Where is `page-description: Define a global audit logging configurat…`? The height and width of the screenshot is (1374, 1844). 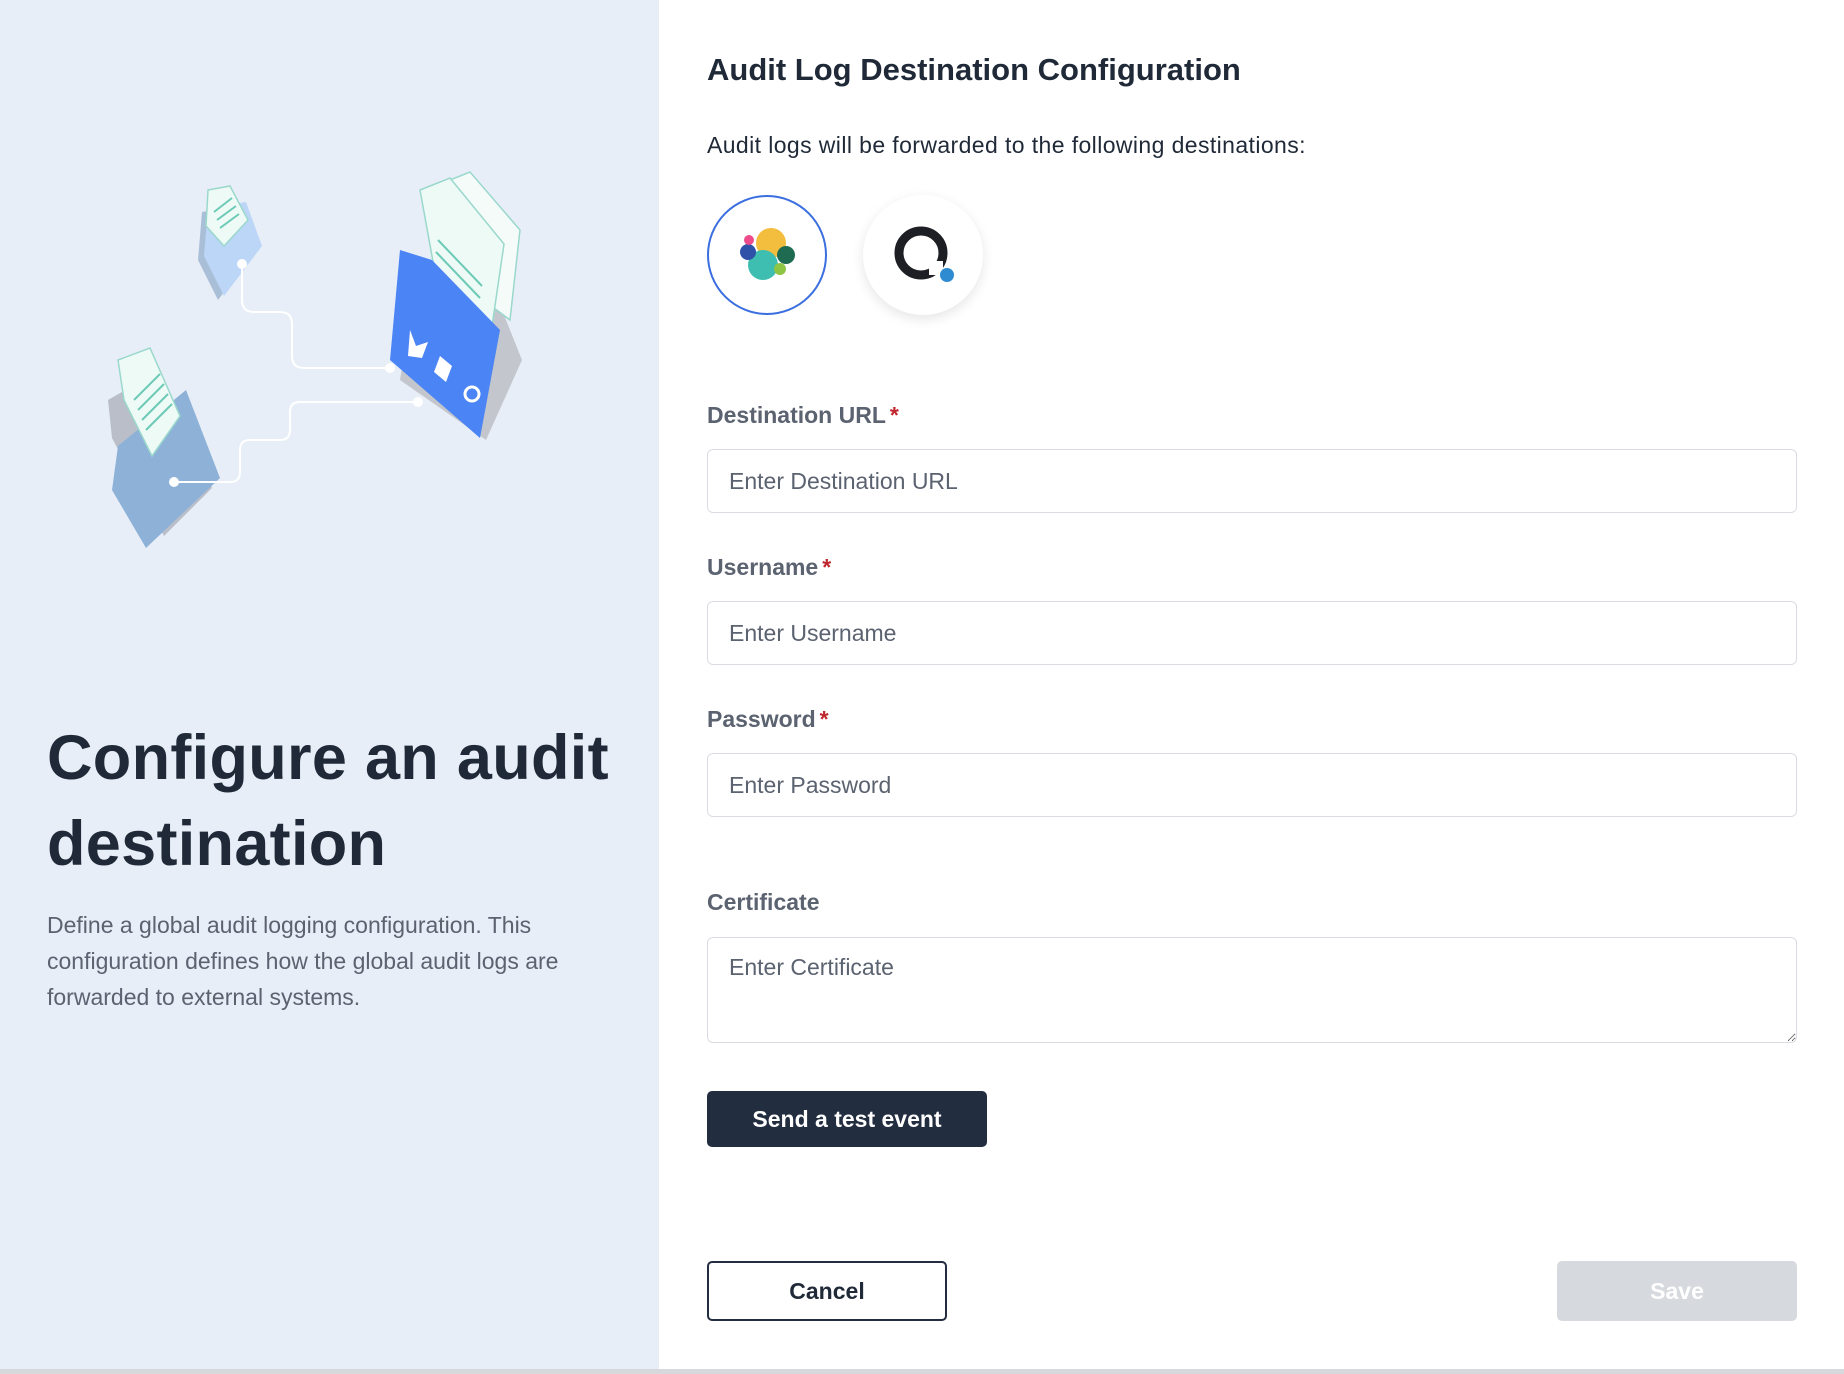
page-description: Define a global audit logging configurat… is located at coordinates (303, 961).